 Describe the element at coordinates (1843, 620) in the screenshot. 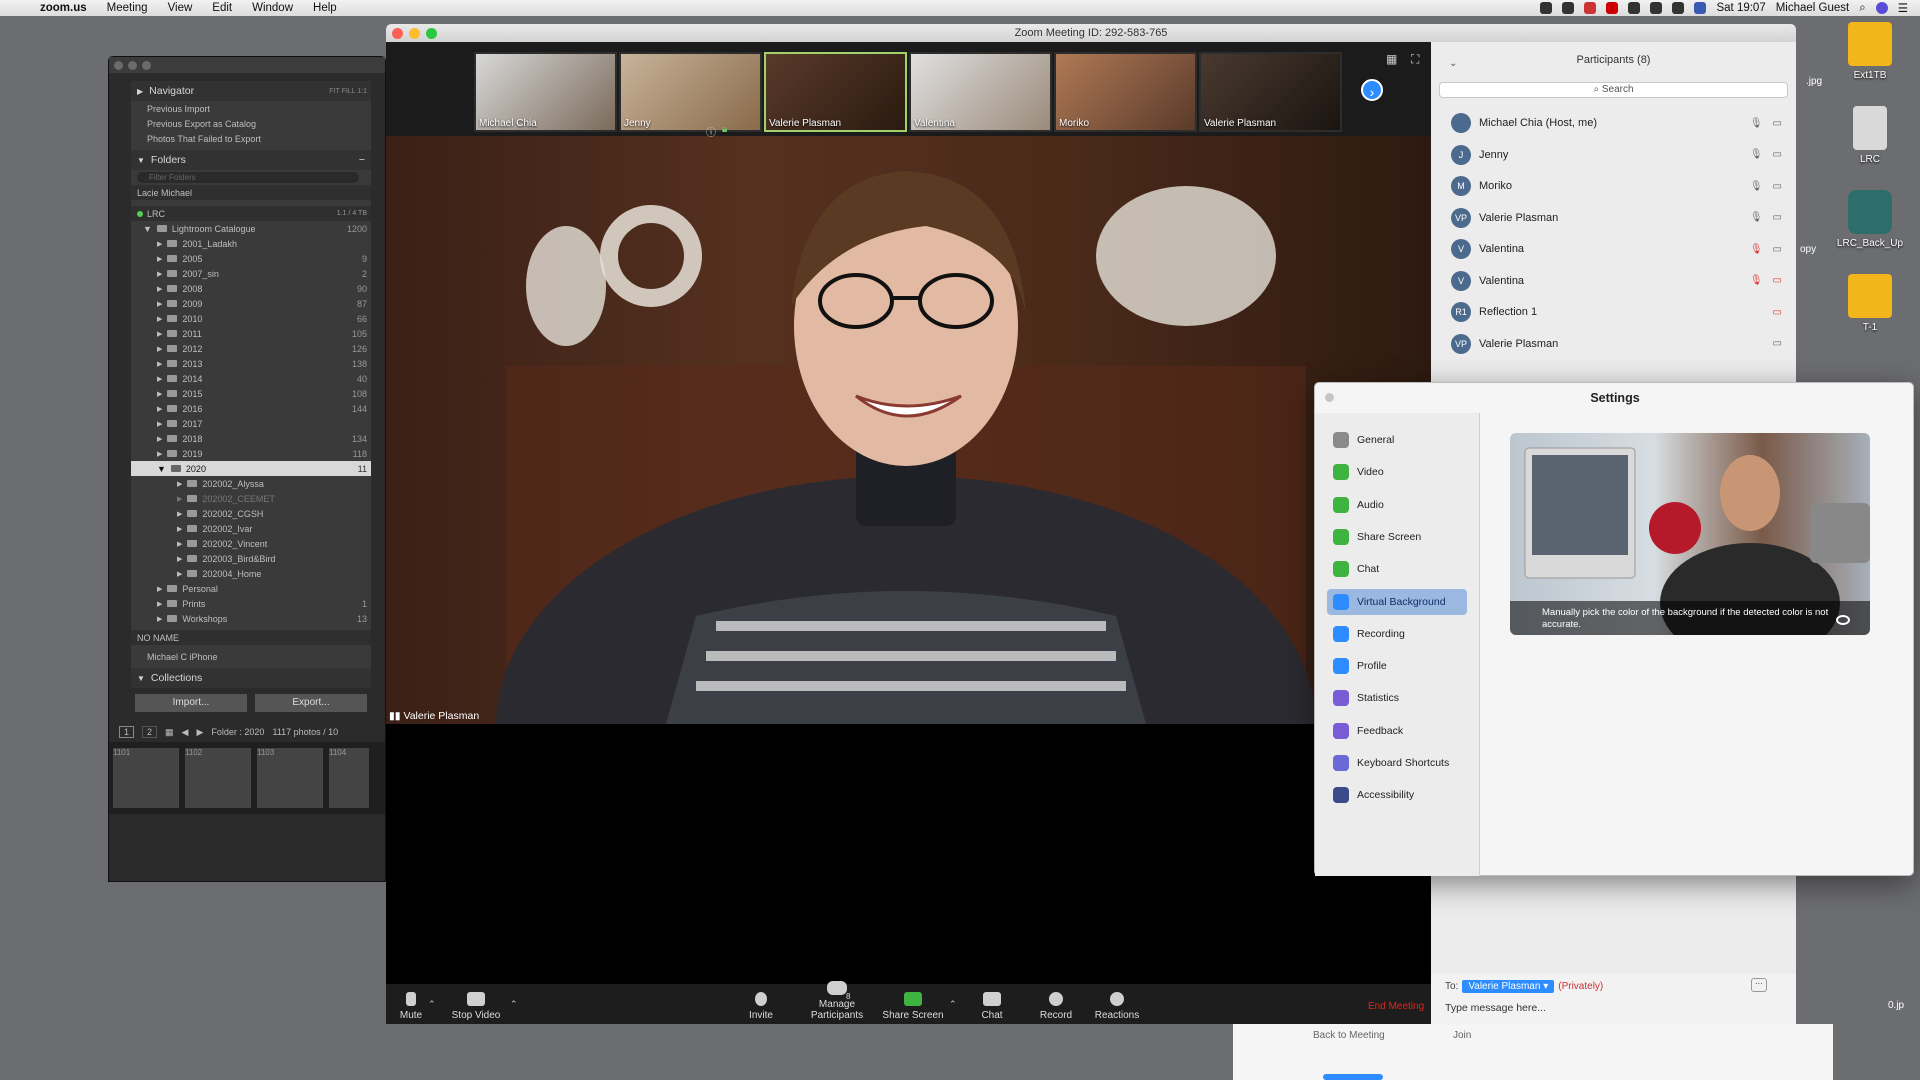

I see `color-picker-icon` at that location.